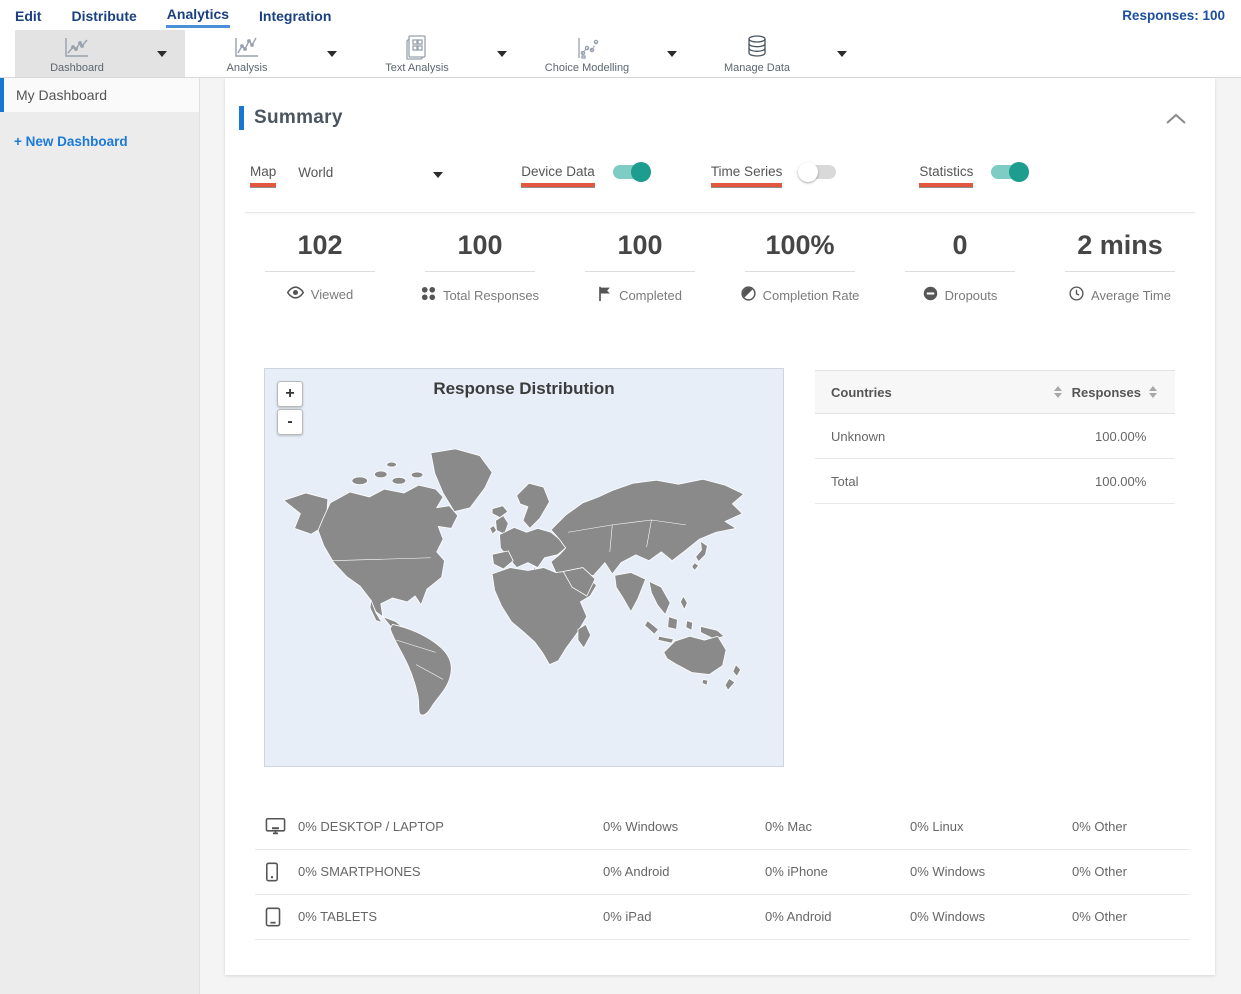  What do you see at coordinates (587, 67) in the screenshot?
I see `toolbar-choice-modelling-label: Choice Modelling` at bounding box center [587, 67].